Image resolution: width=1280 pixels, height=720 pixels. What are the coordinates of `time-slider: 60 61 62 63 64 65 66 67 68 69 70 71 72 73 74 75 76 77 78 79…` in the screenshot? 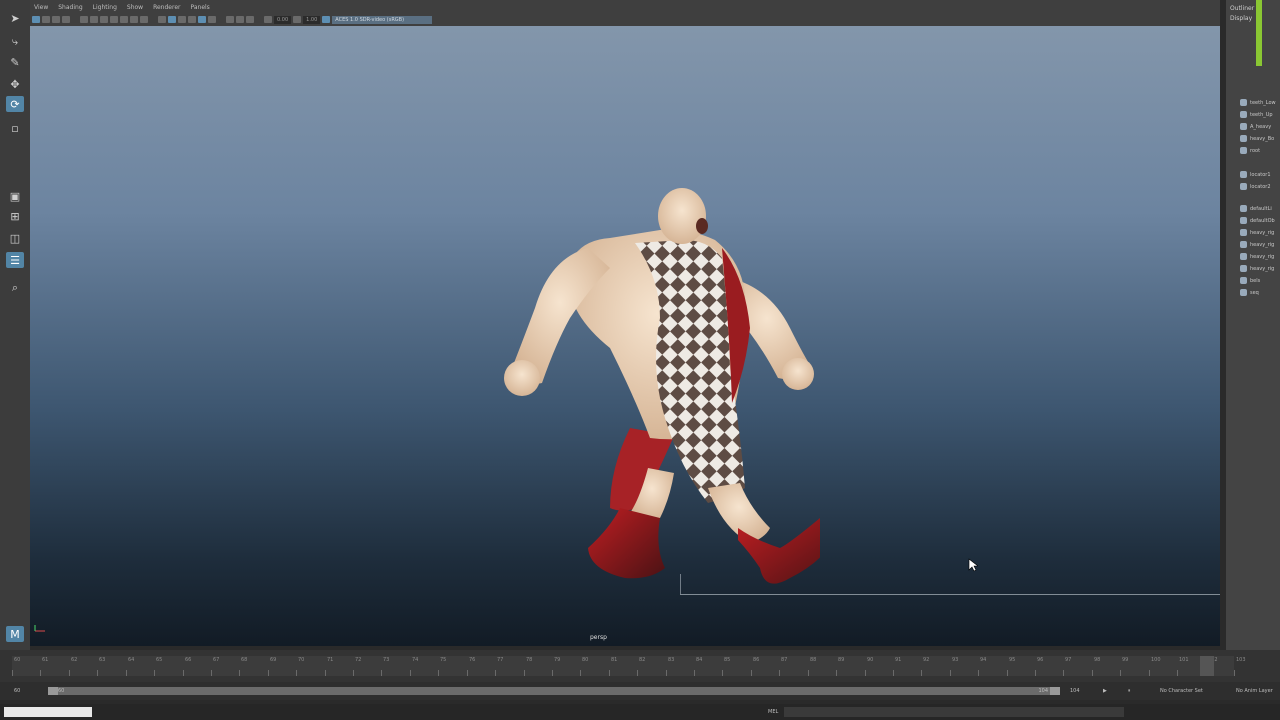 It's located at (640, 666).